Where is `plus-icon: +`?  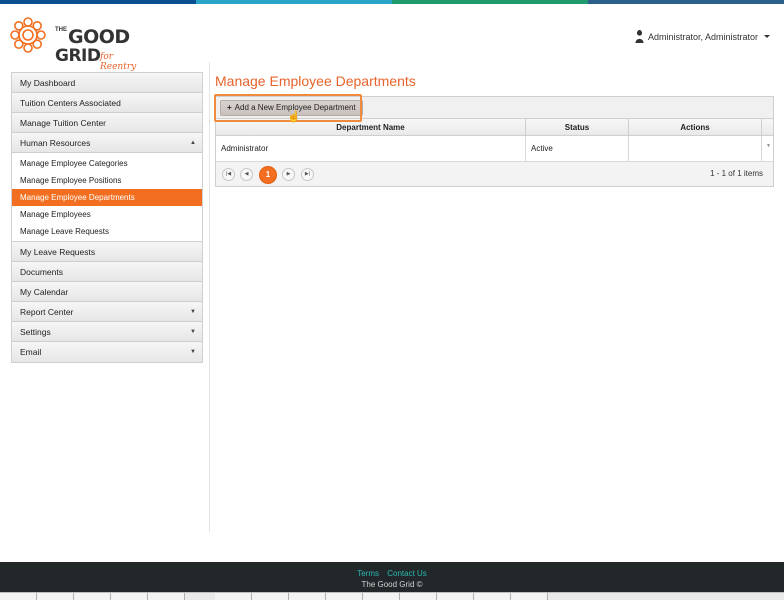 plus-icon: + is located at coordinates (229, 107).